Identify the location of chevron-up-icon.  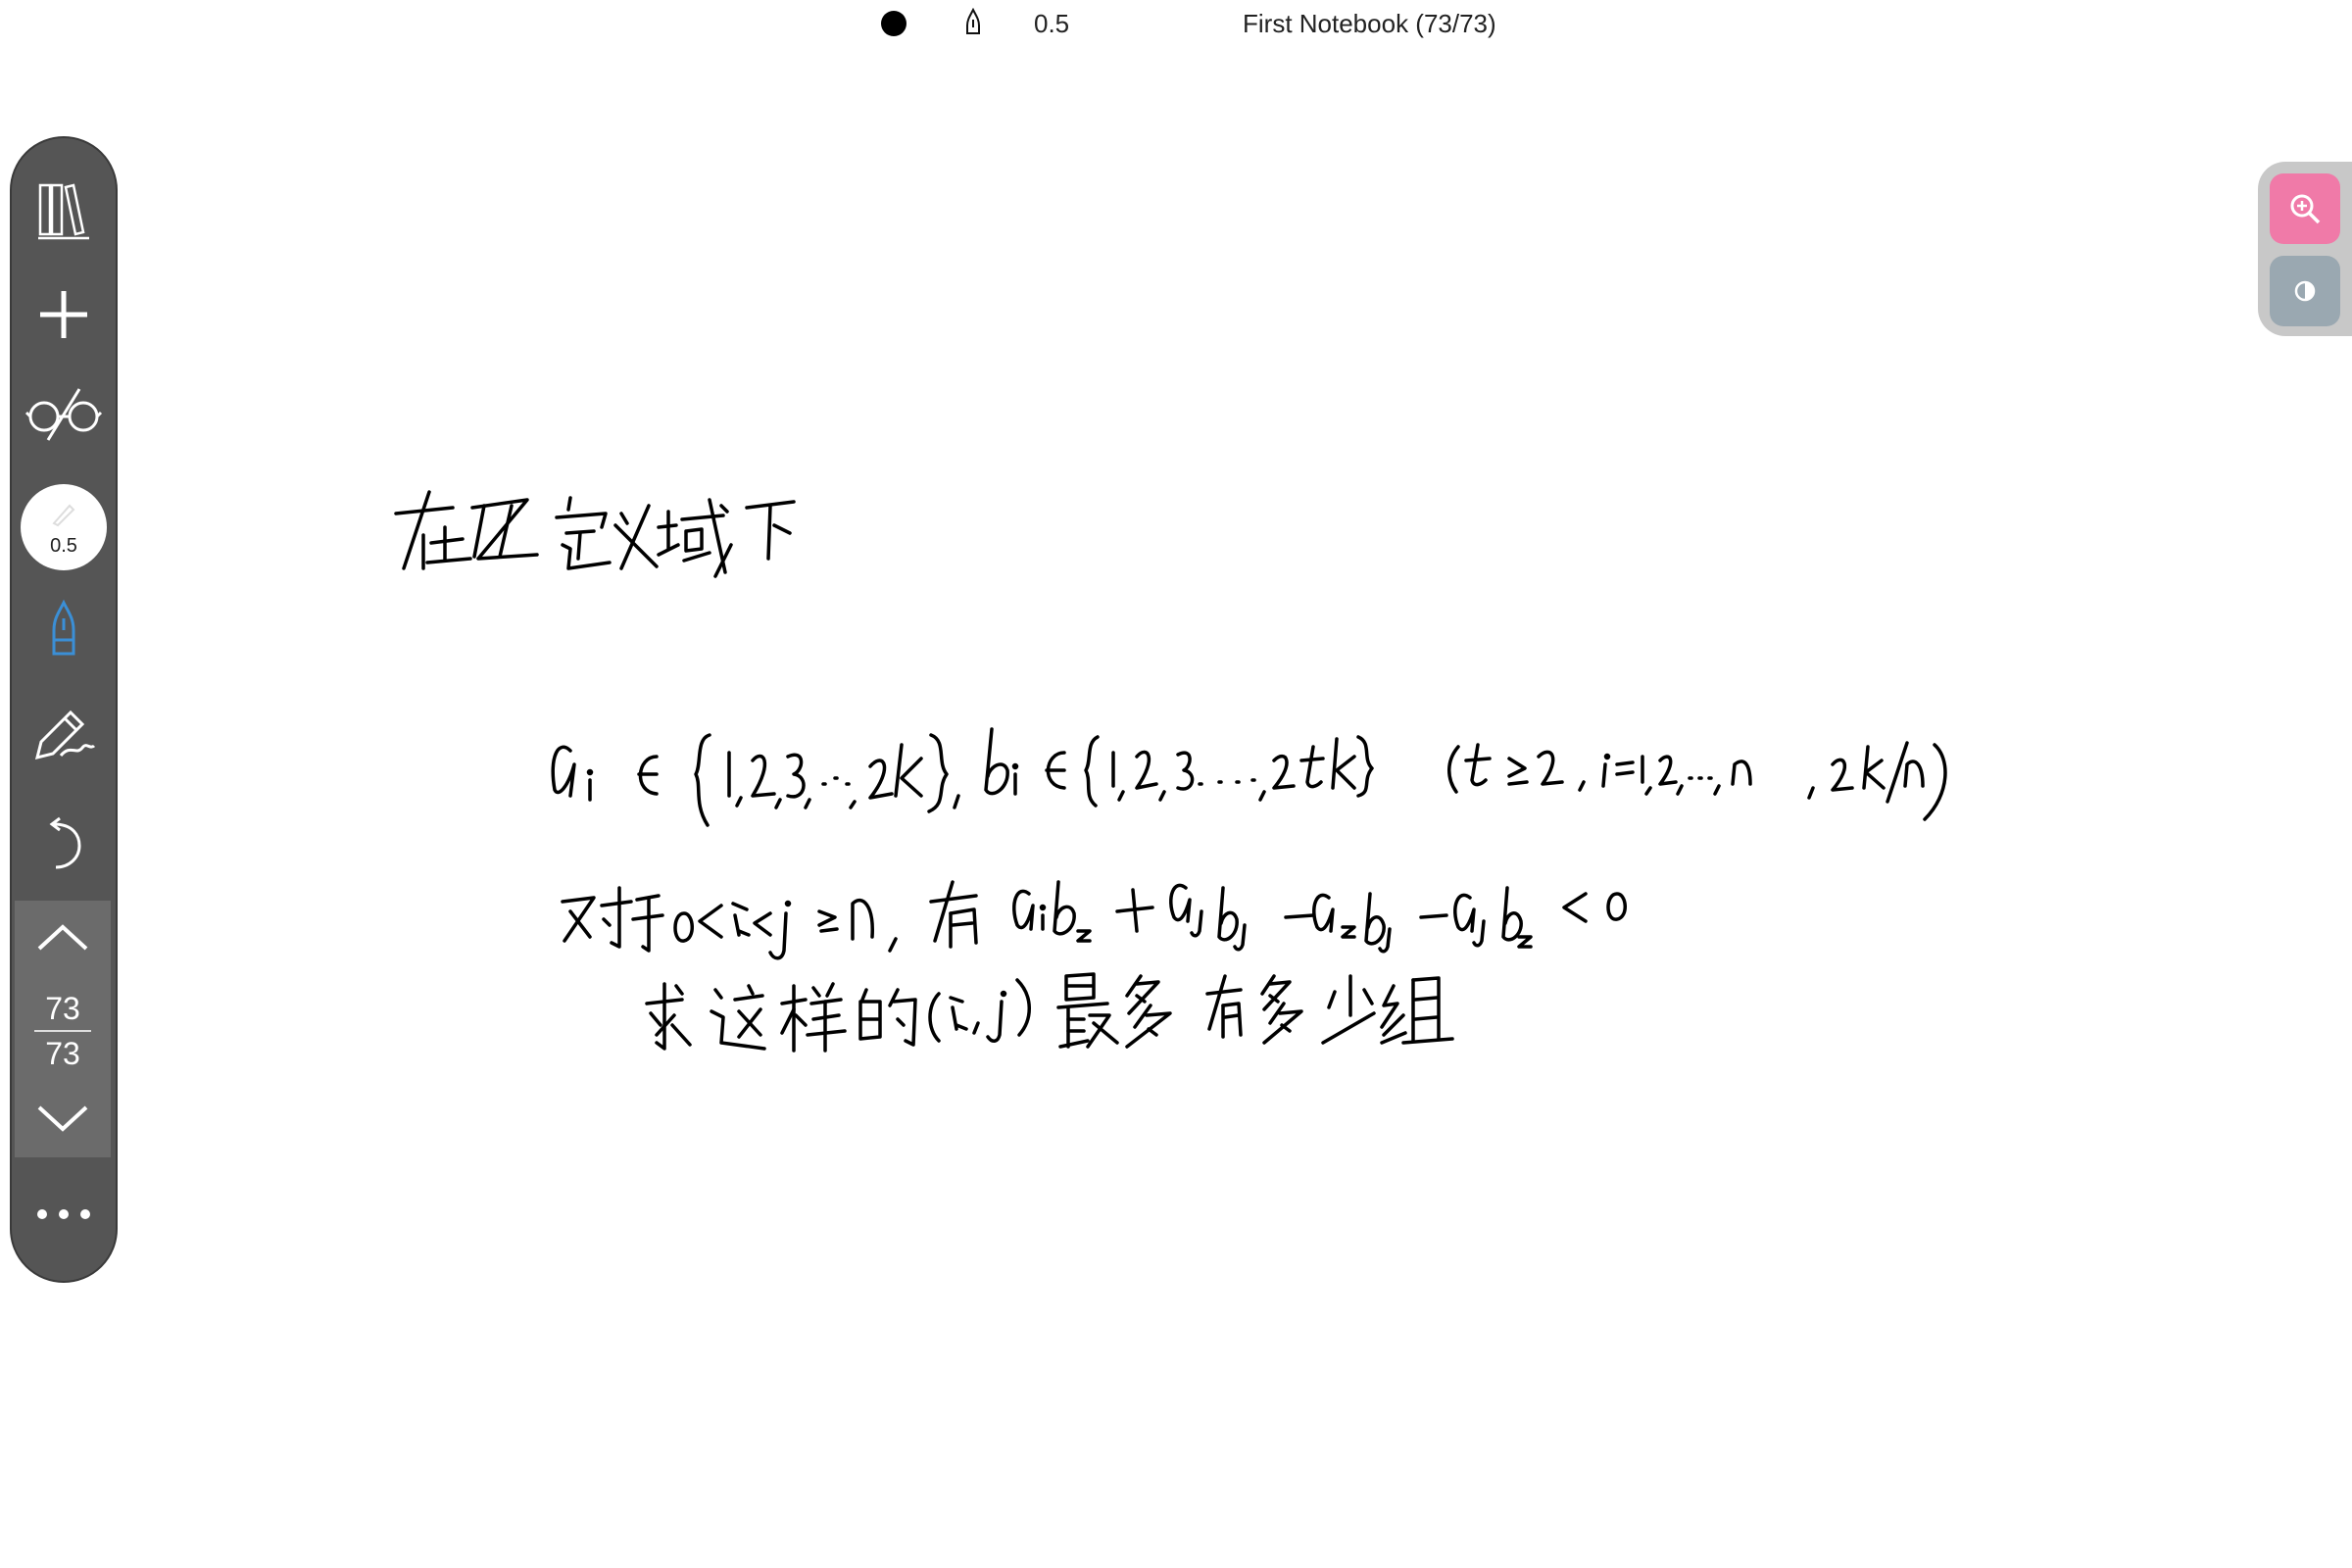
(62, 937).